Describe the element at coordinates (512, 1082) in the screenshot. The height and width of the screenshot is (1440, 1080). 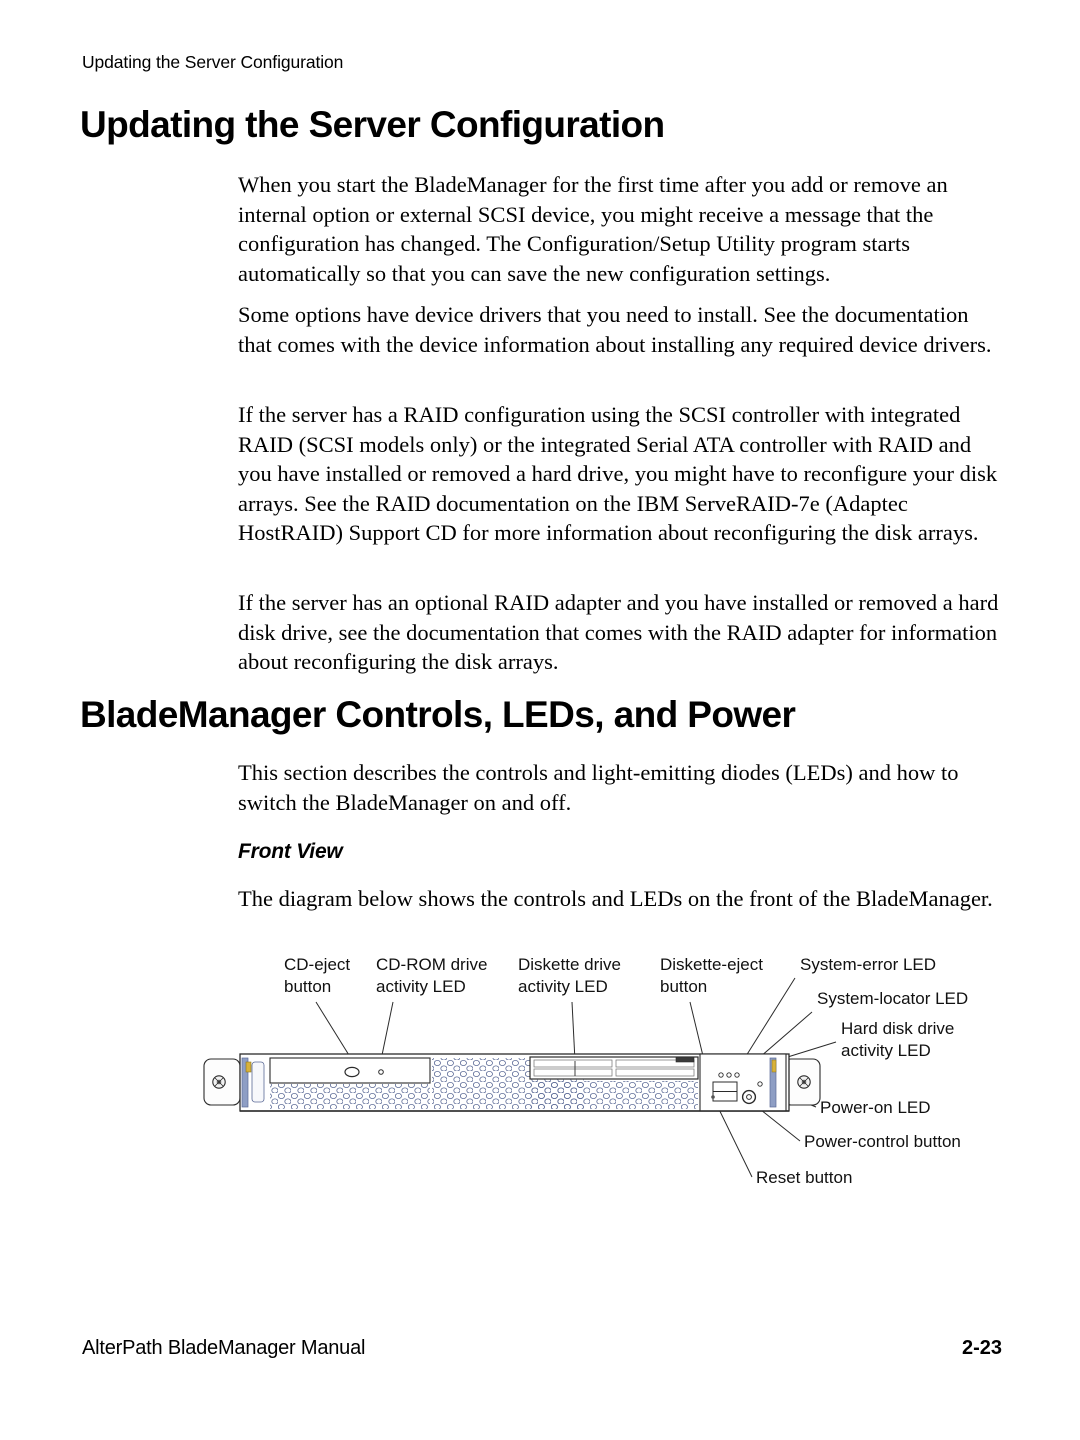
I see `server-chassis-illustration` at that location.